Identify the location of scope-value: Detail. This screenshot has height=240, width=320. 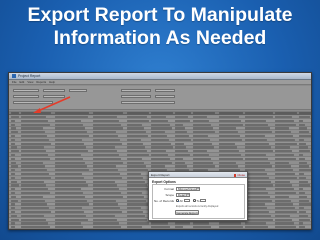
(182, 194).